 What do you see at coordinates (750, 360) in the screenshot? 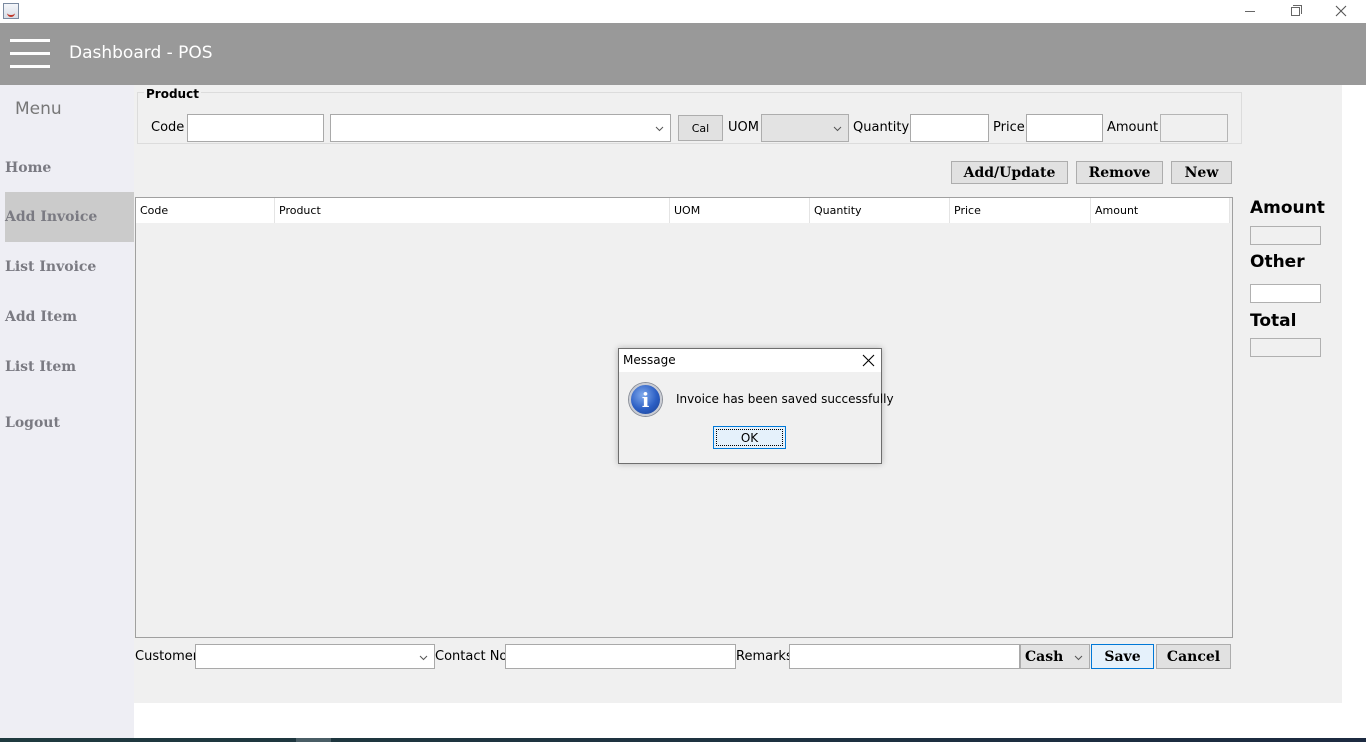
I see `dialog-titlebar: Message` at bounding box center [750, 360].